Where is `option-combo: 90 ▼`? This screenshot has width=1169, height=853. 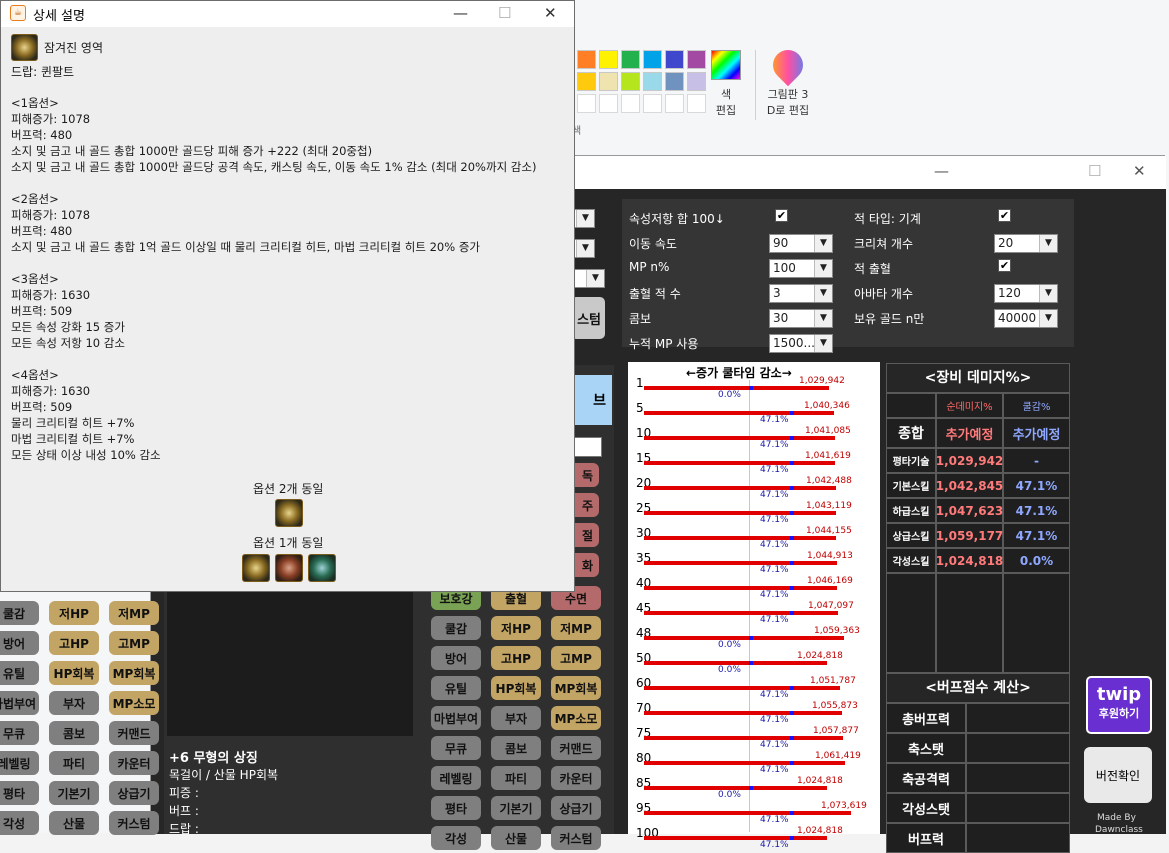 option-combo: 90 ▼ is located at coordinates (801, 243).